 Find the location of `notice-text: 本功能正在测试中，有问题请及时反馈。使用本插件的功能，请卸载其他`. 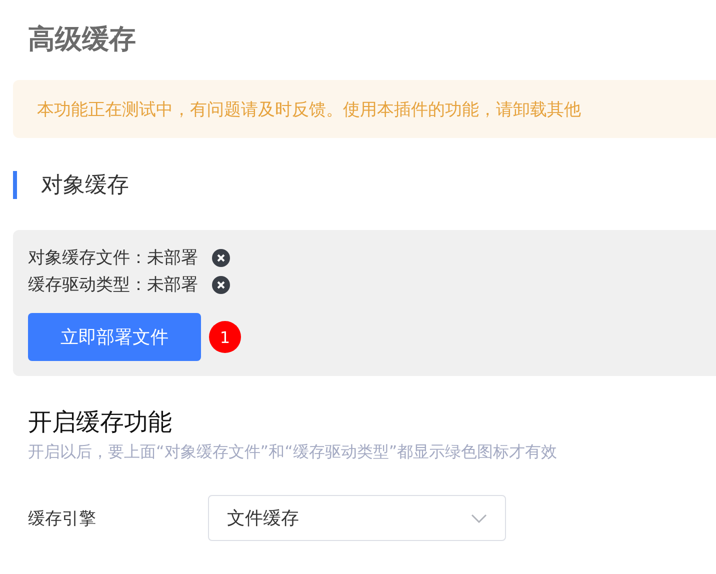

notice-text: 本功能正在测试中，有问题请及时反馈。使用本插件的功能，请卸载其他 is located at coordinates (309, 109).